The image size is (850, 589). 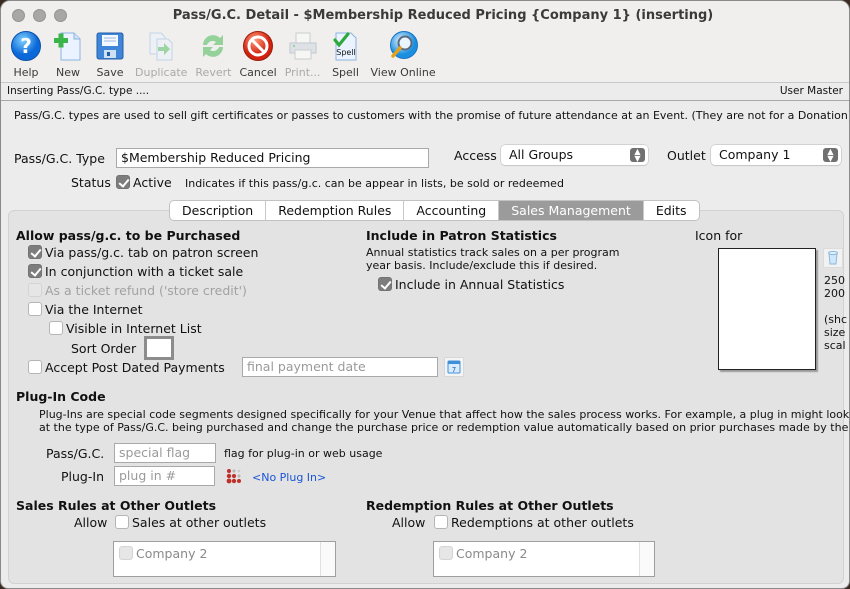 I want to click on redemption-allow-label: Allow, so click(x=409, y=522).